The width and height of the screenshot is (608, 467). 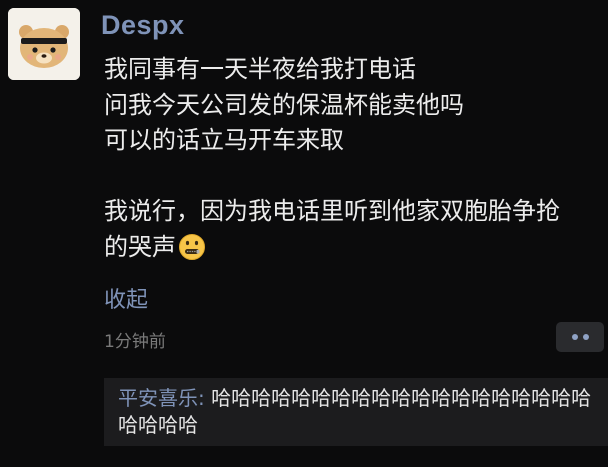 I want to click on post-timestamp: 1分钟前, so click(x=135, y=342).